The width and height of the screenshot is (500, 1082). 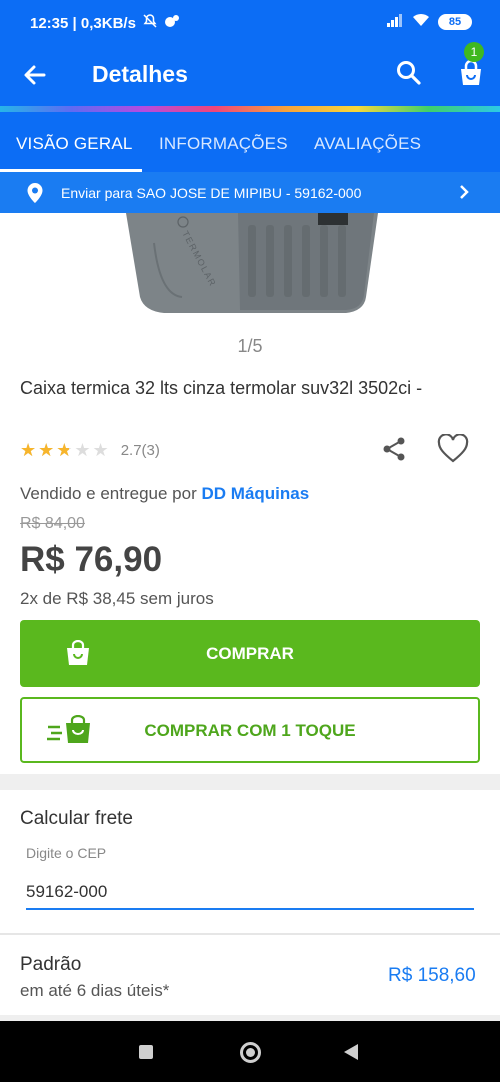 I want to click on product-rating: ★★★★★ ★★★★★ 2.7(3), so click(x=90, y=450).